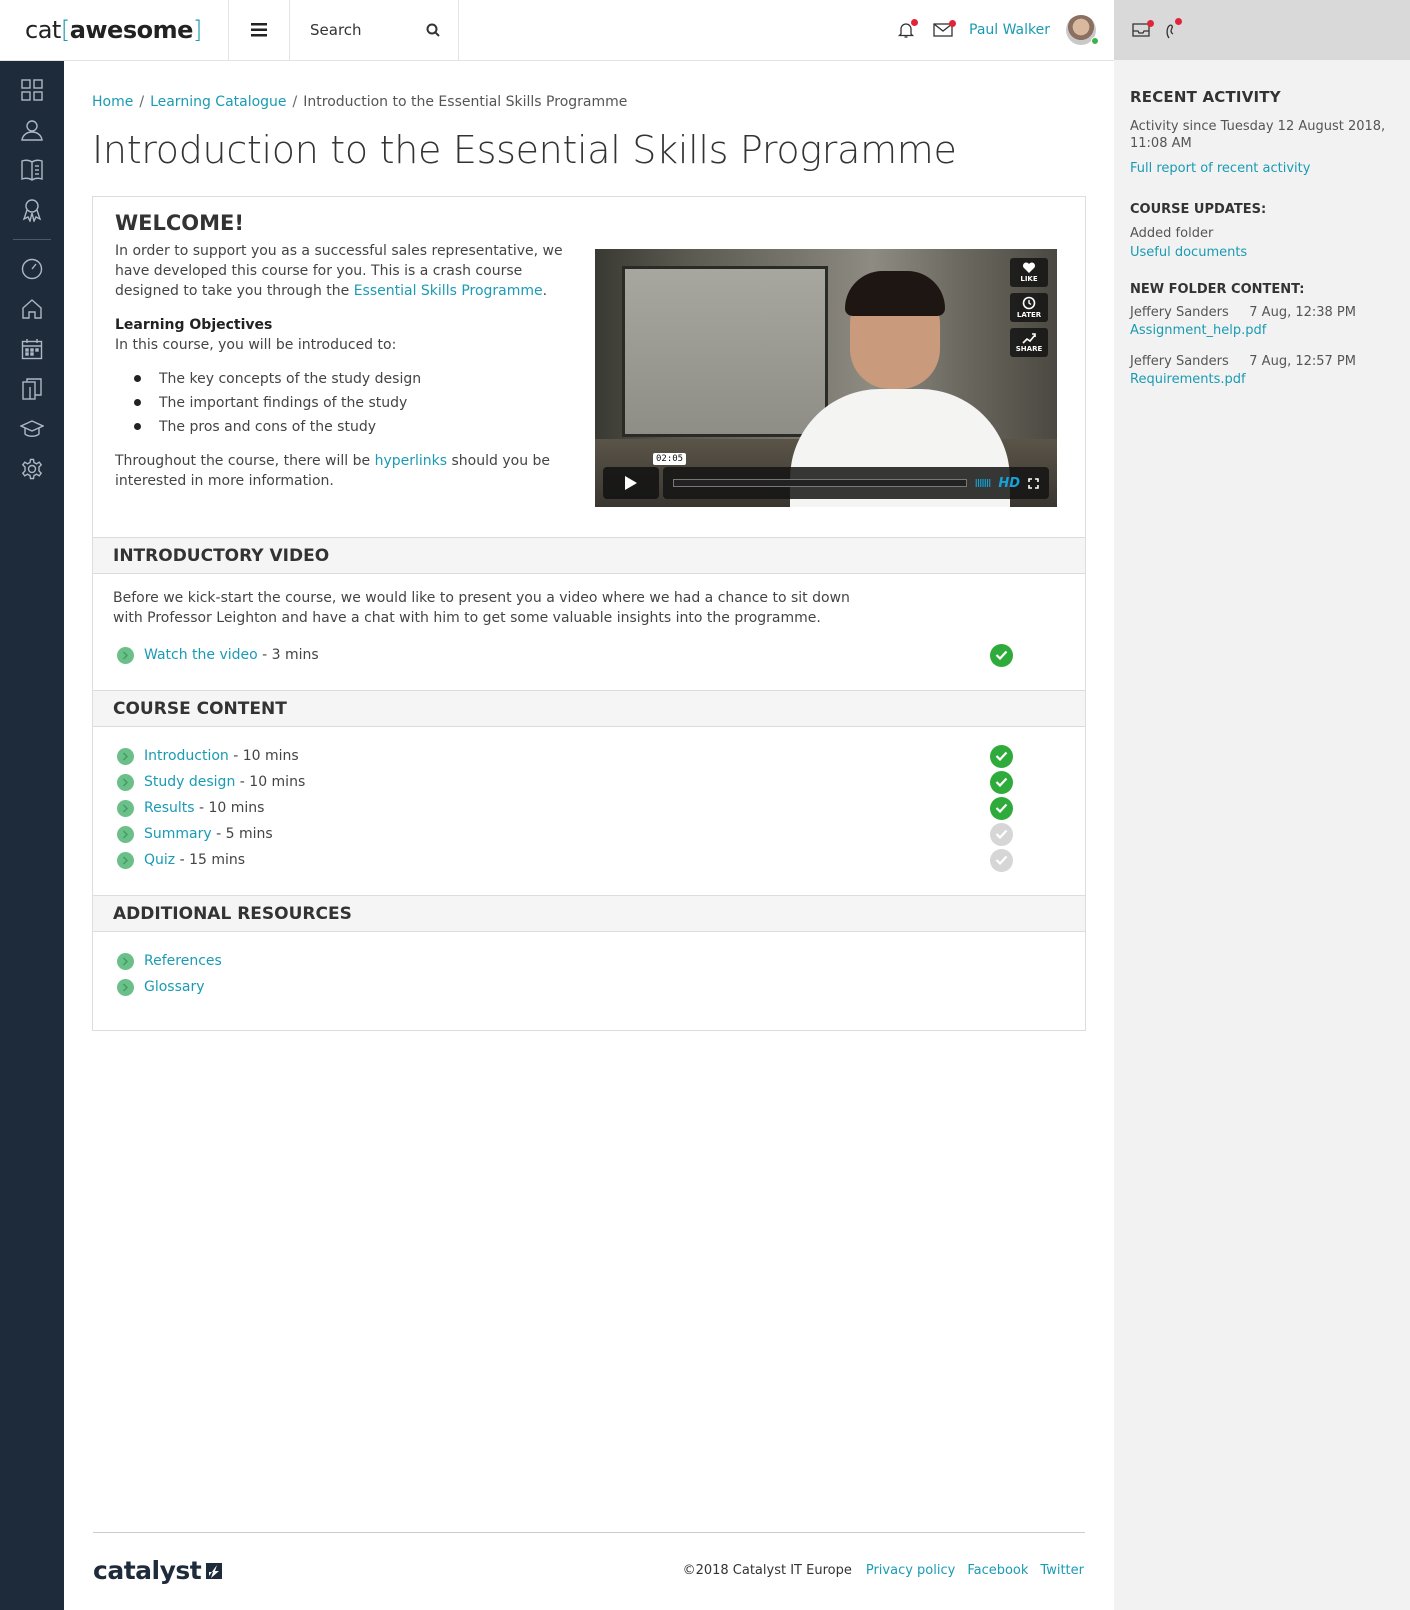 Image resolution: width=1410 pixels, height=1610 pixels. What do you see at coordinates (589, 808) in the screenshot?
I see `list-item: Results - 10 mins` at bounding box center [589, 808].